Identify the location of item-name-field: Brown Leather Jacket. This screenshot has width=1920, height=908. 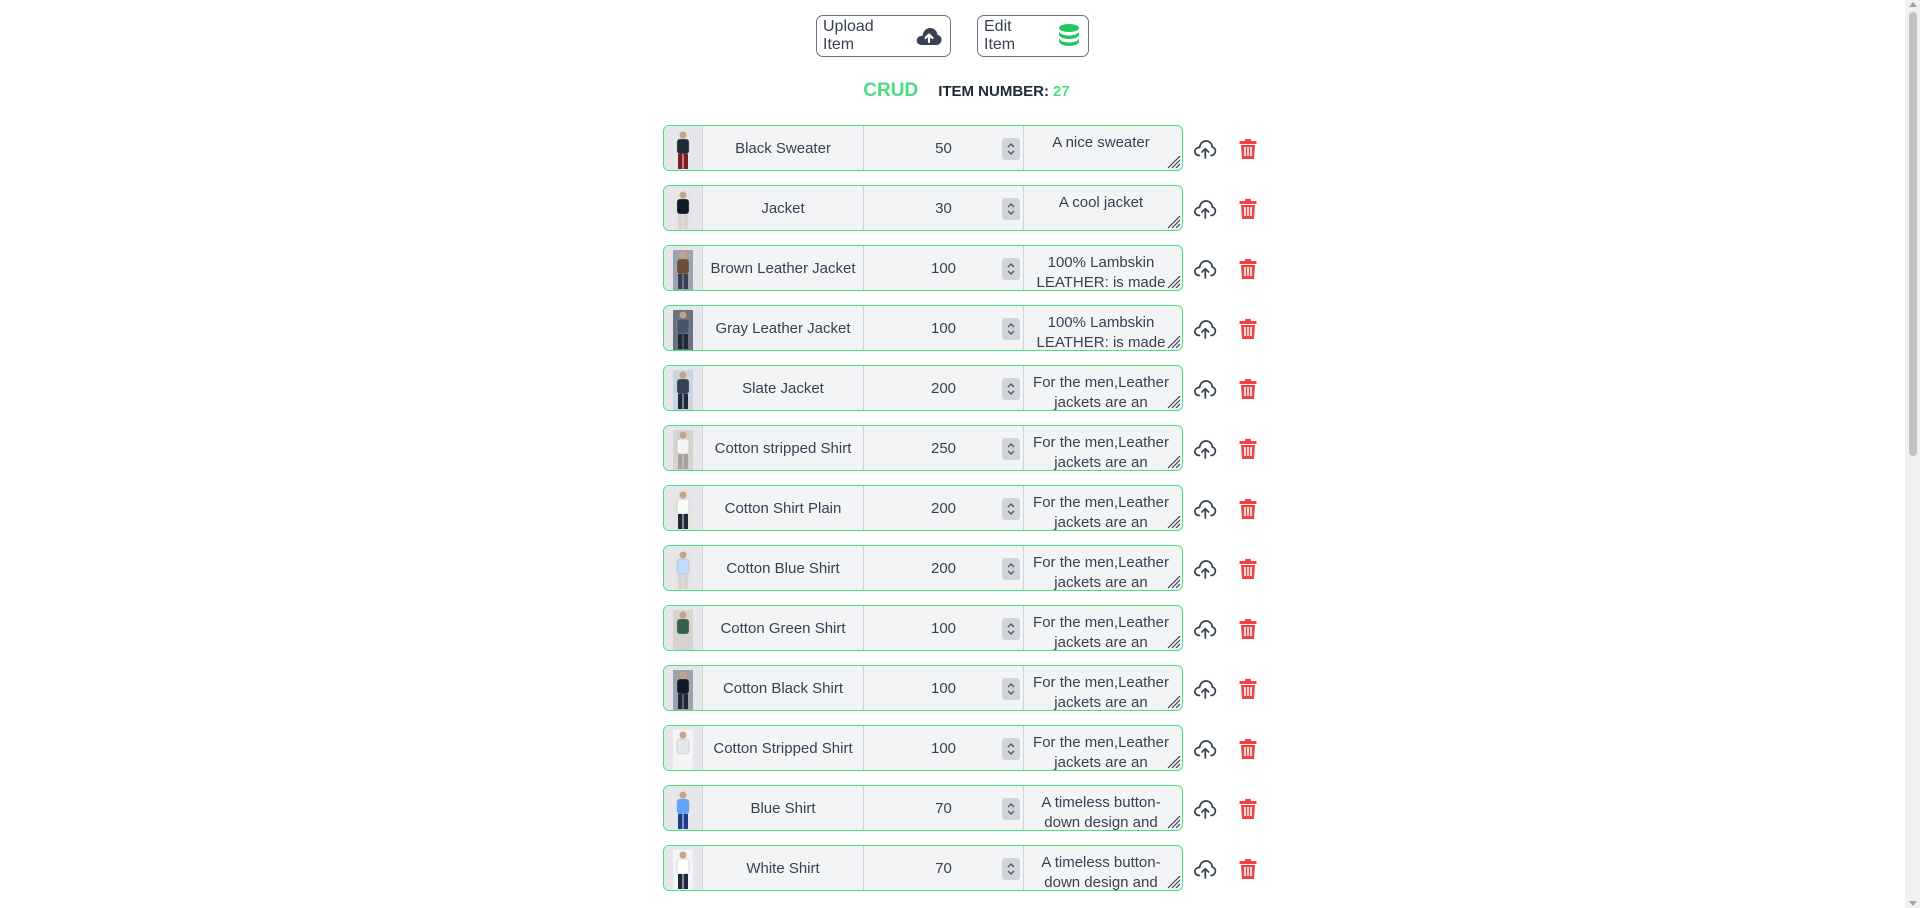
(783, 268).